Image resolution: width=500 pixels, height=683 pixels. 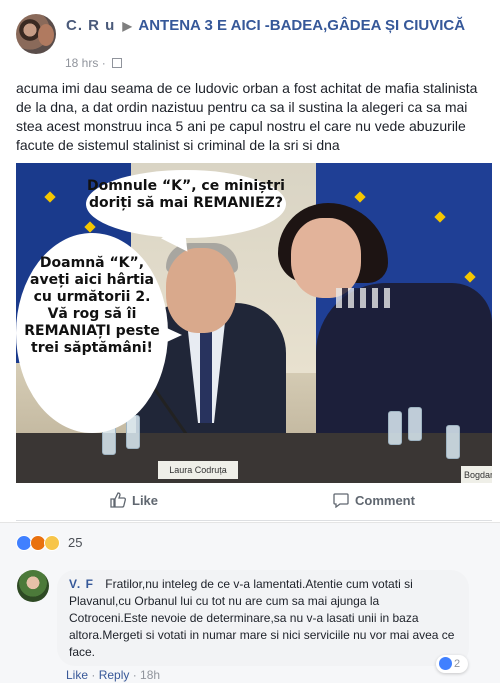 I want to click on nameplate: Bogdan, so click(x=476, y=474).